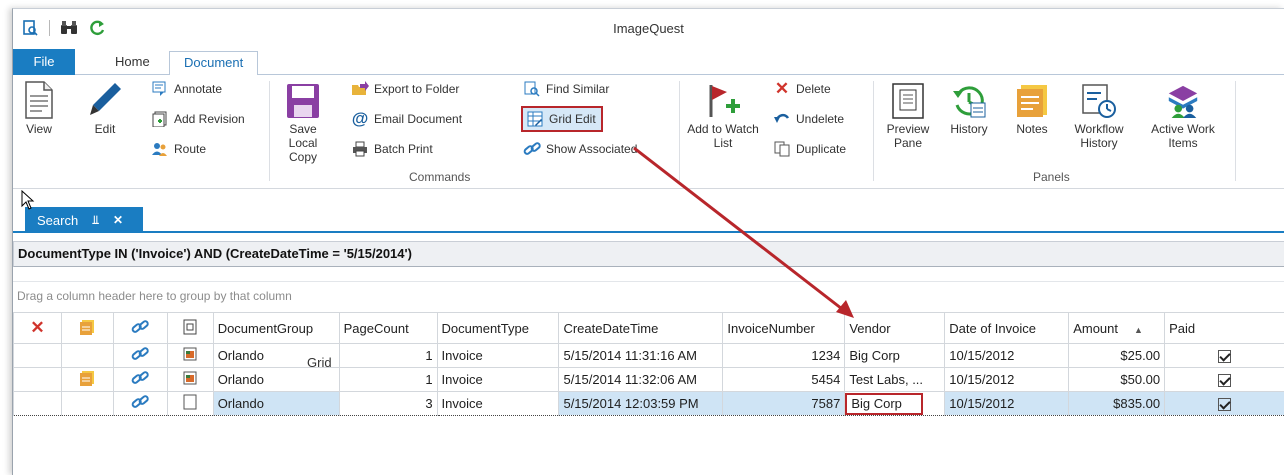  Describe the element at coordinates (884, 403) in the screenshot. I see `vendor-edit-input: Big Corp` at that location.